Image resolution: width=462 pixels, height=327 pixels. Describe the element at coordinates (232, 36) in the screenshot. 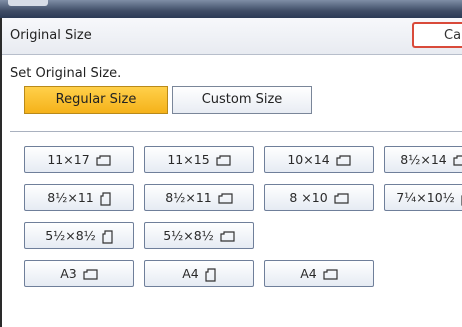

I see `dialog-title-bar: Original Size` at that location.